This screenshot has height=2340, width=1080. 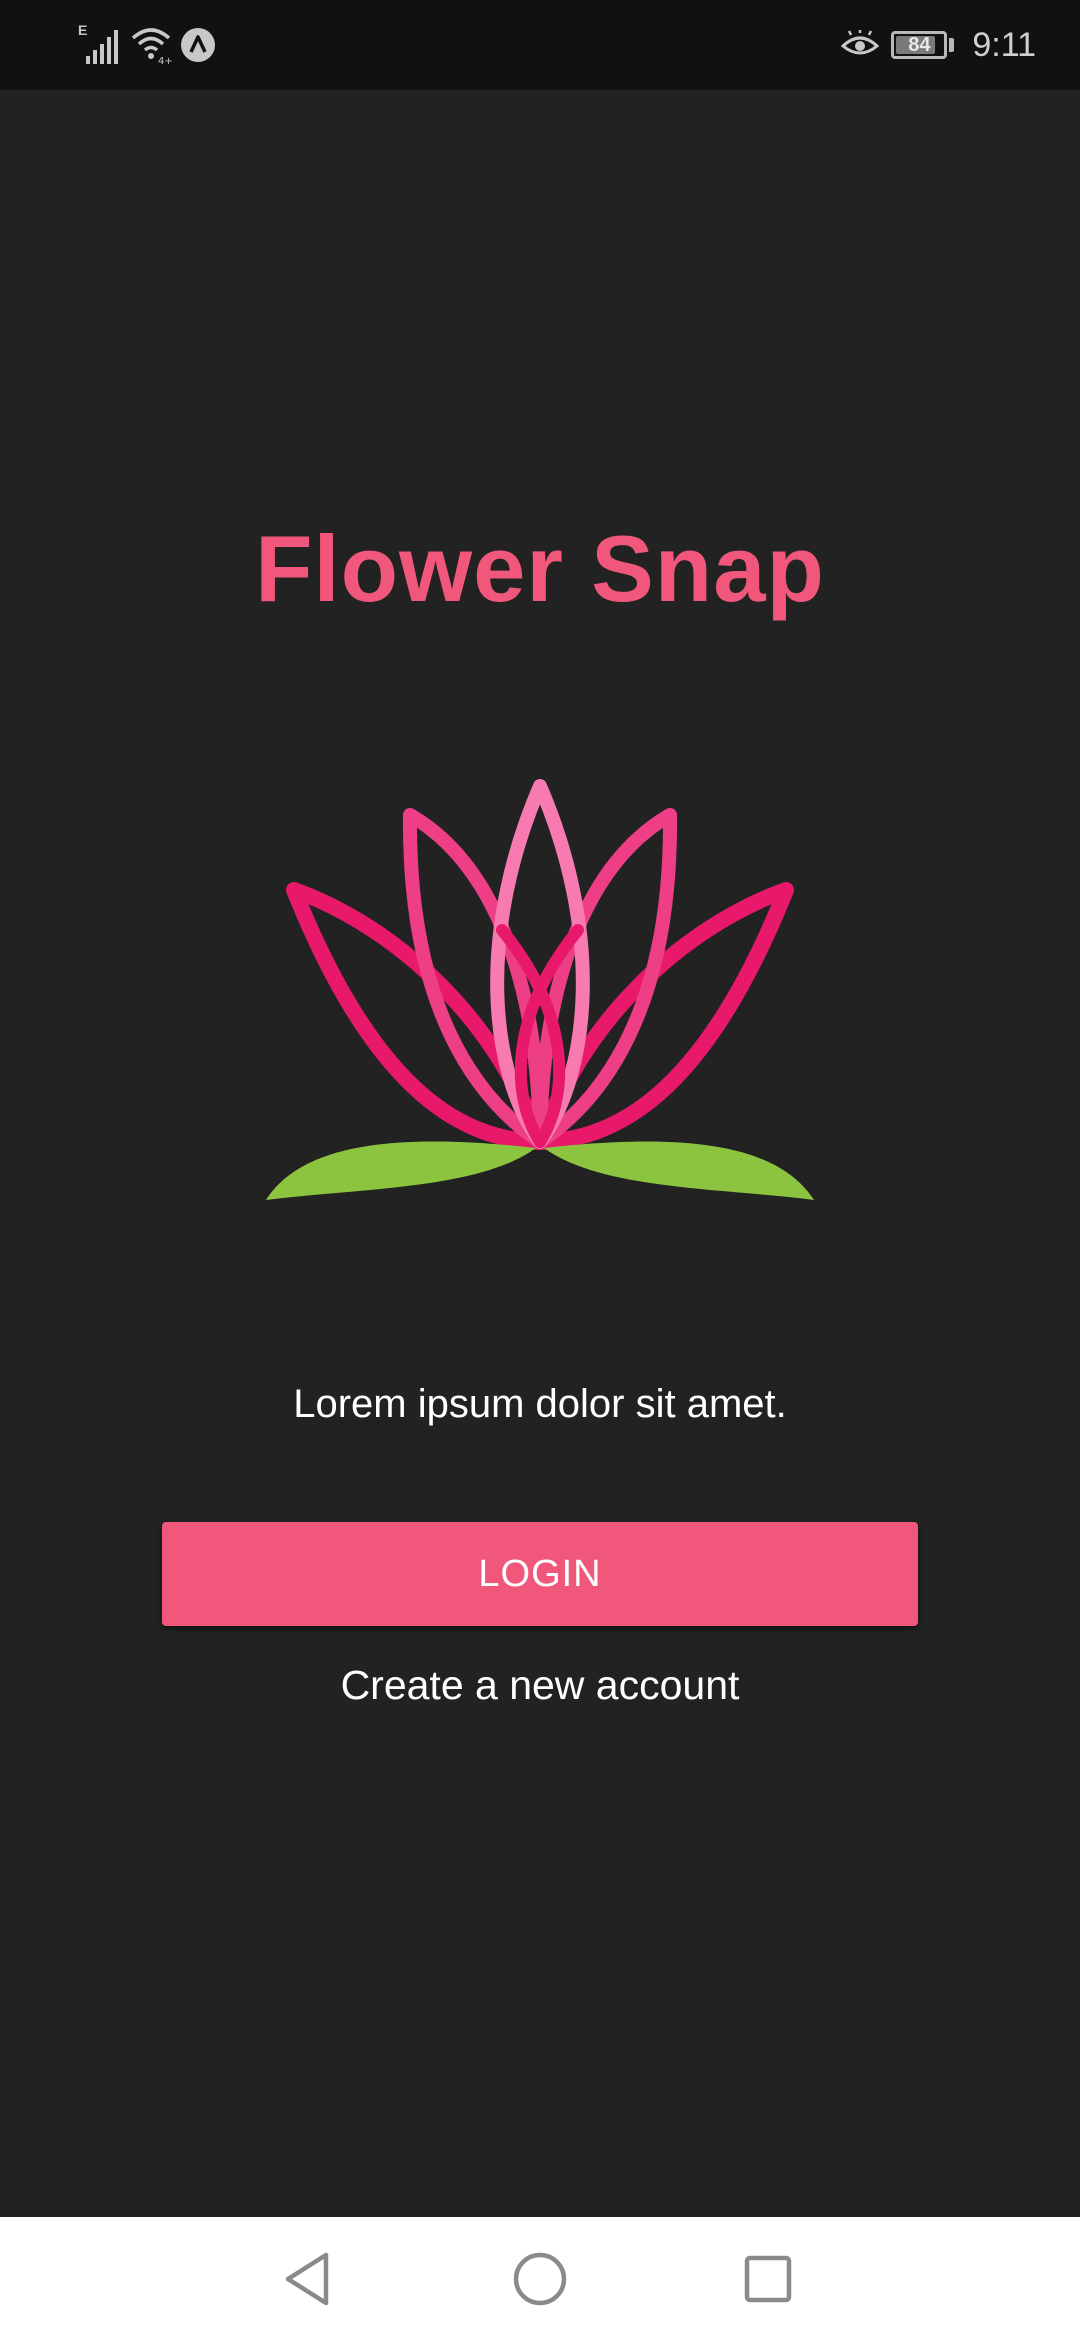 I want to click on recents-icon, so click(x=768, y=2279).